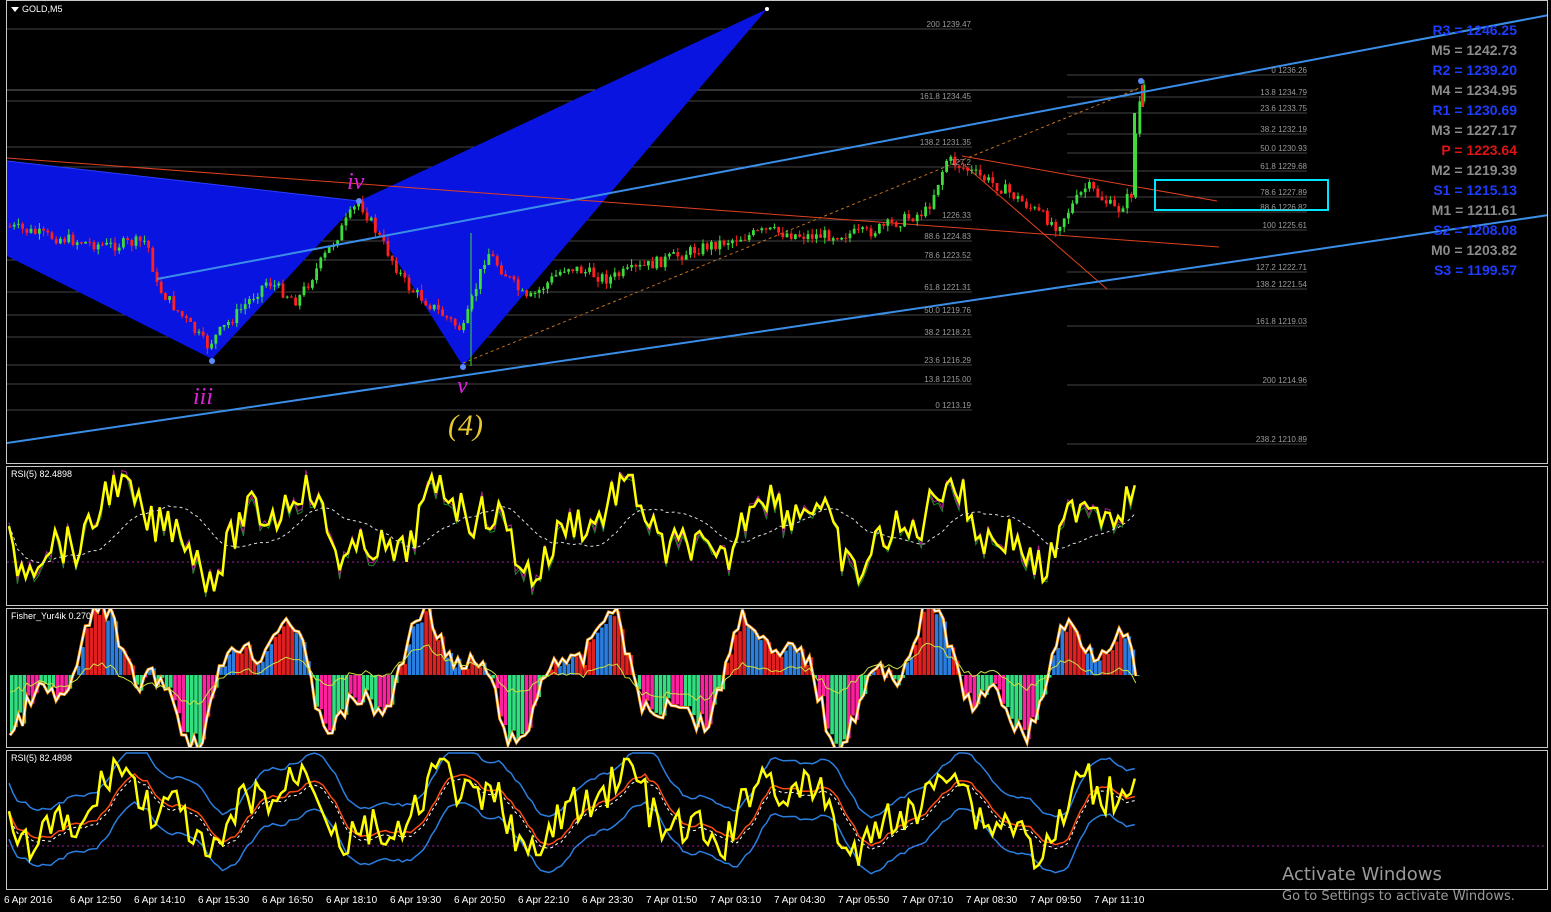 Image resolution: width=1551 pixels, height=912 pixels. Describe the element at coordinates (1474, 210) in the screenshot. I see `pivot-level-9: M1 = 1211.61` at that location.